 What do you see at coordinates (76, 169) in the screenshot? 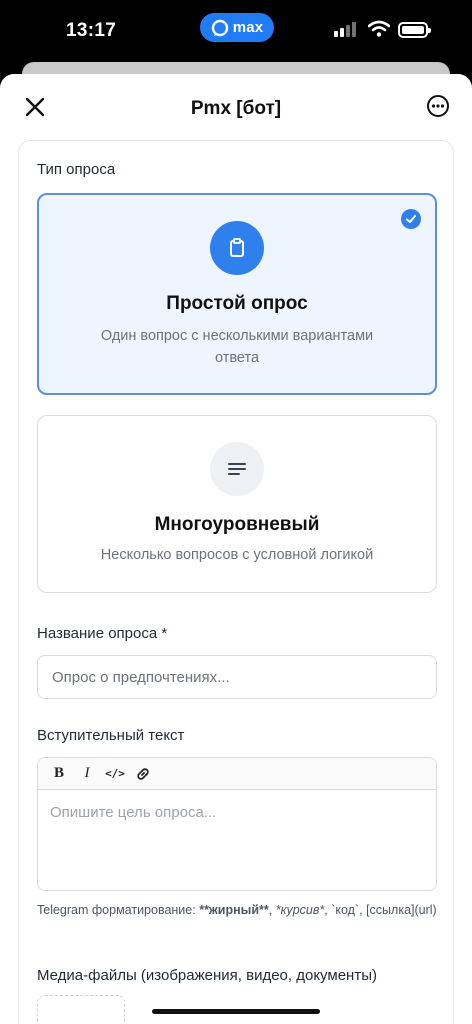
I see `poll-type-label: Тип опроса` at bounding box center [76, 169].